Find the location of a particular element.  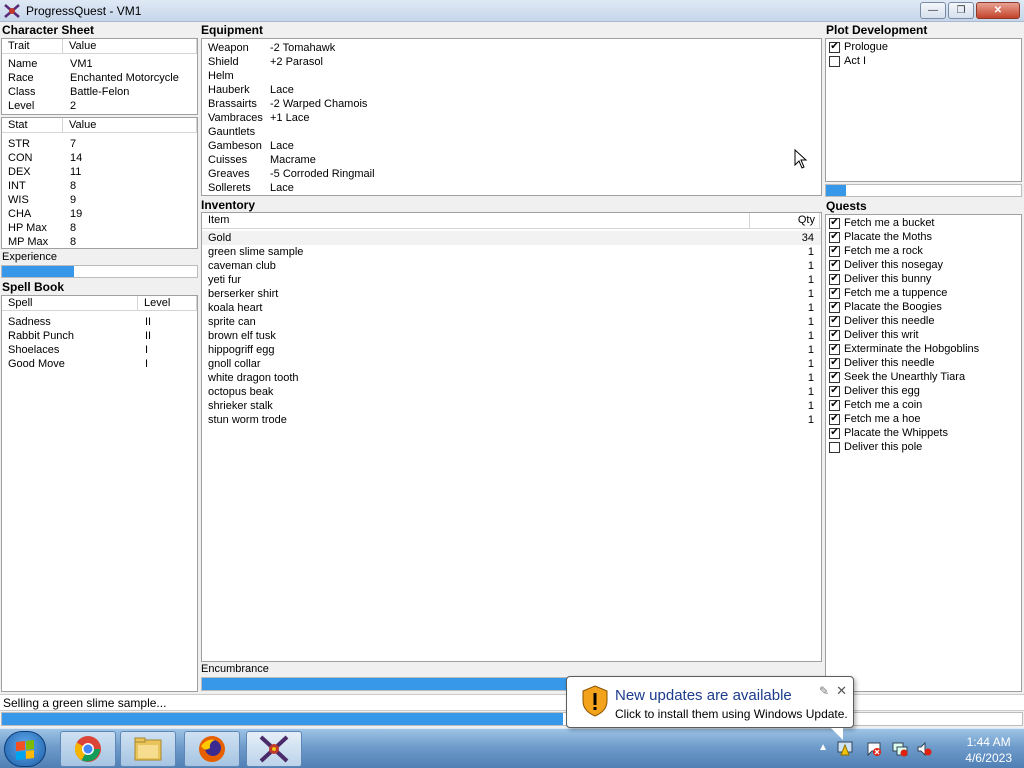

plot-act: ✔ Prologue is located at coordinates (923, 47).